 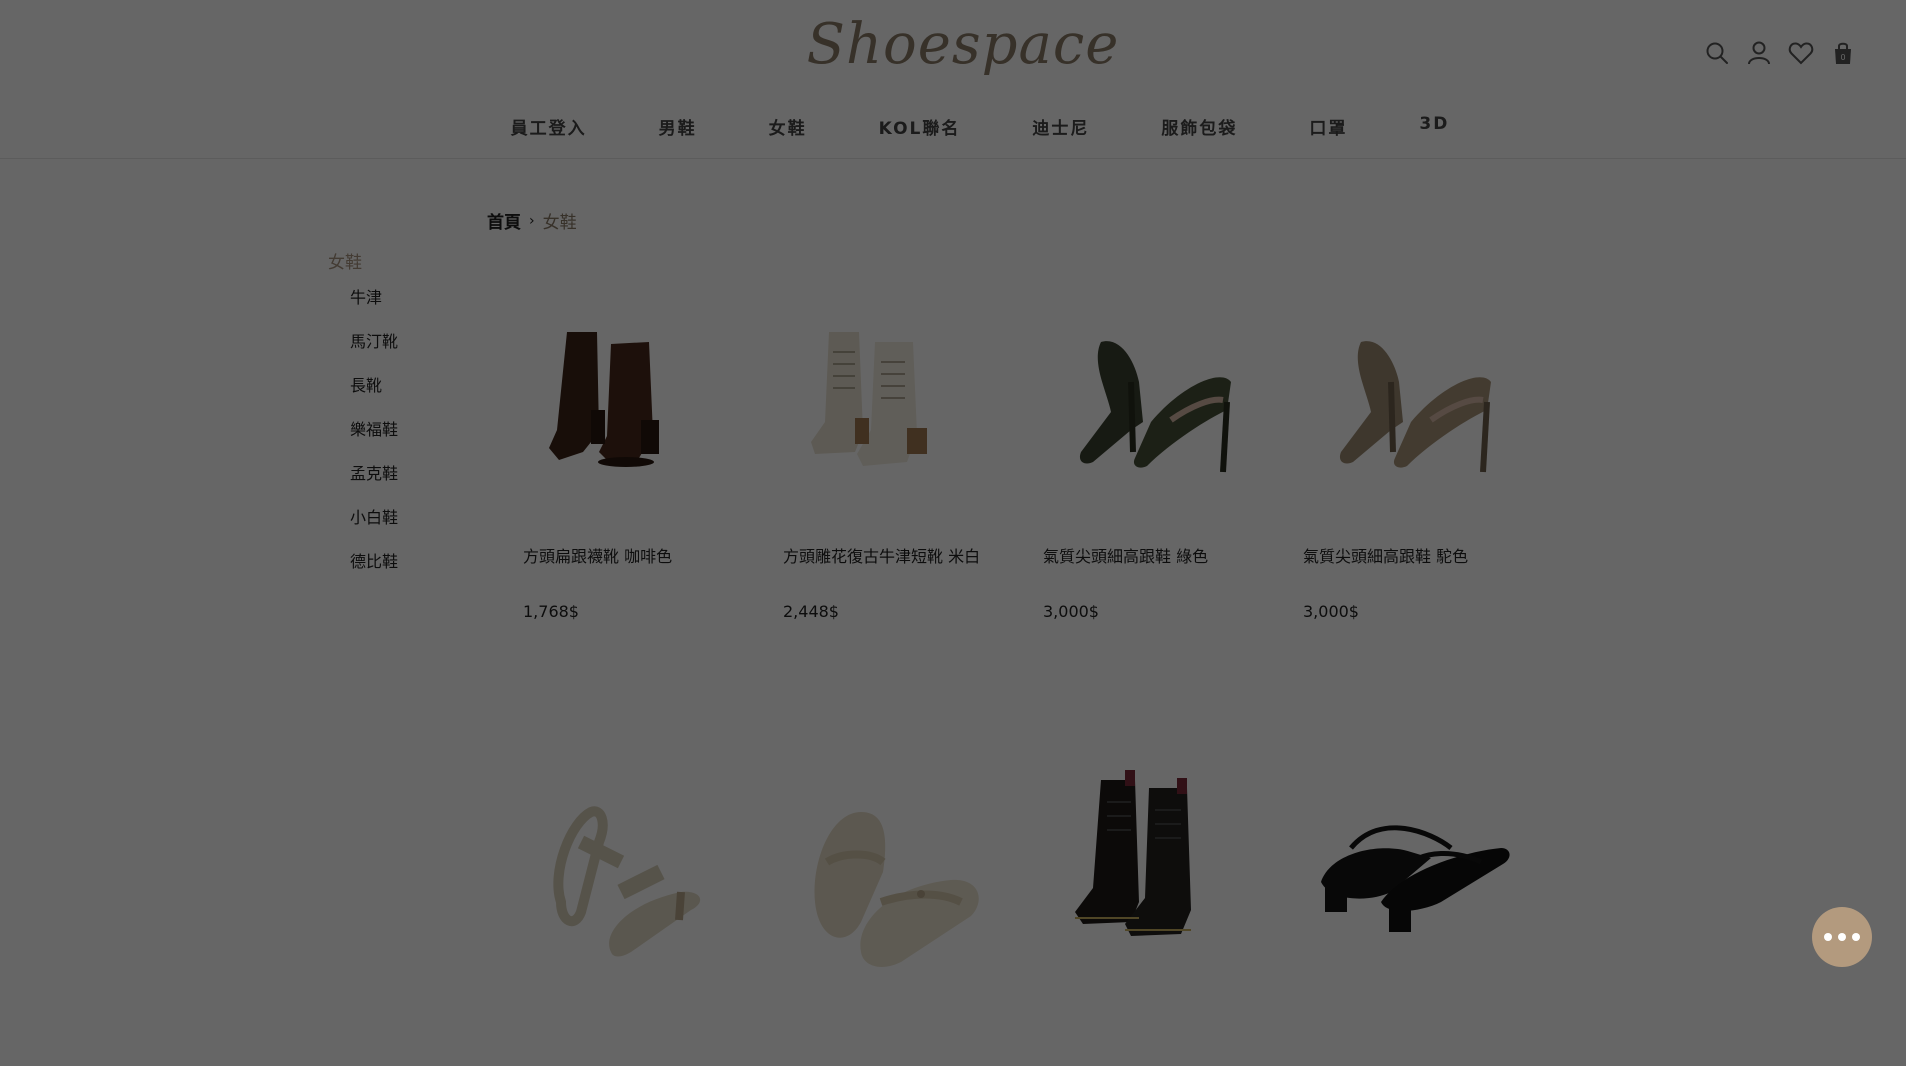 What do you see at coordinates (1199, 126) in the screenshot?
I see `nav-item-apparel-bags: 服飾包袋` at bounding box center [1199, 126].